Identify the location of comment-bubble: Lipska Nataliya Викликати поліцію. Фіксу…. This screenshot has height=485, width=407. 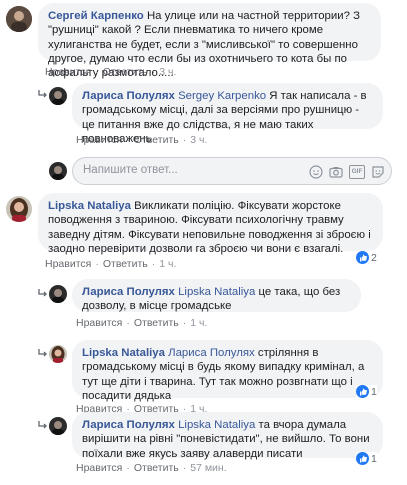
(210, 224).